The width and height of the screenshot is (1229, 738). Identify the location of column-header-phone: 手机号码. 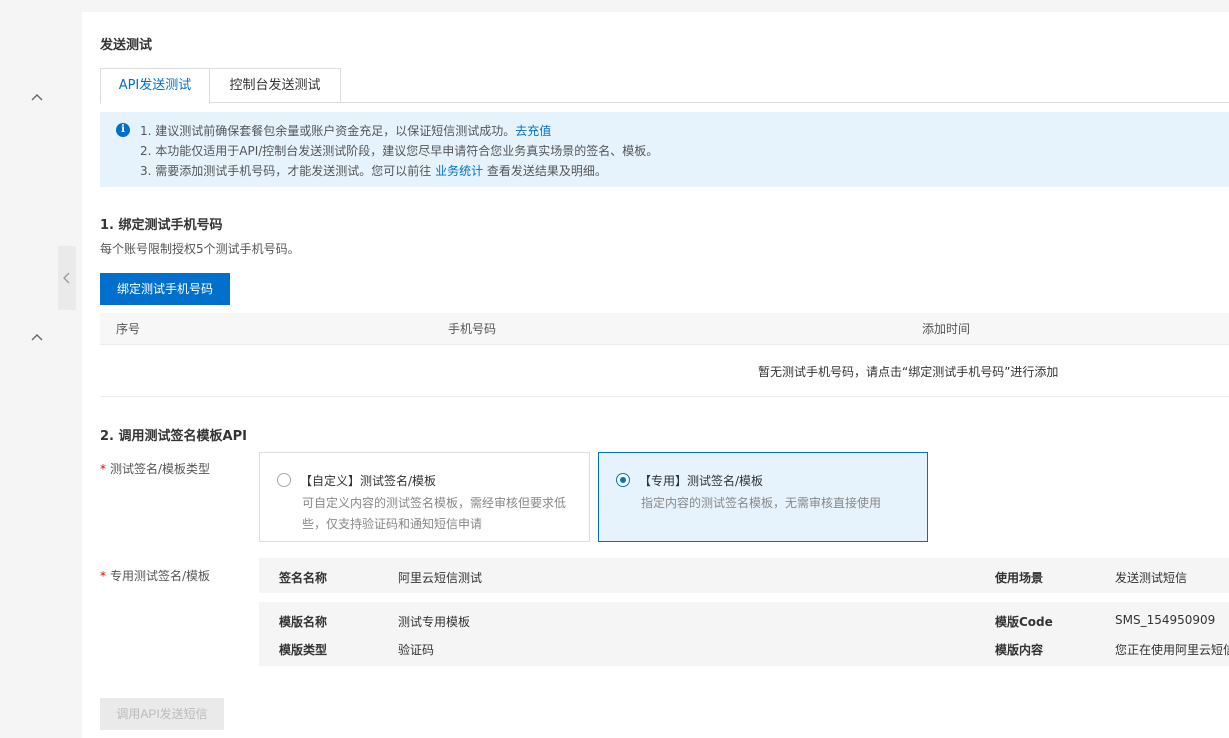
(472, 329).